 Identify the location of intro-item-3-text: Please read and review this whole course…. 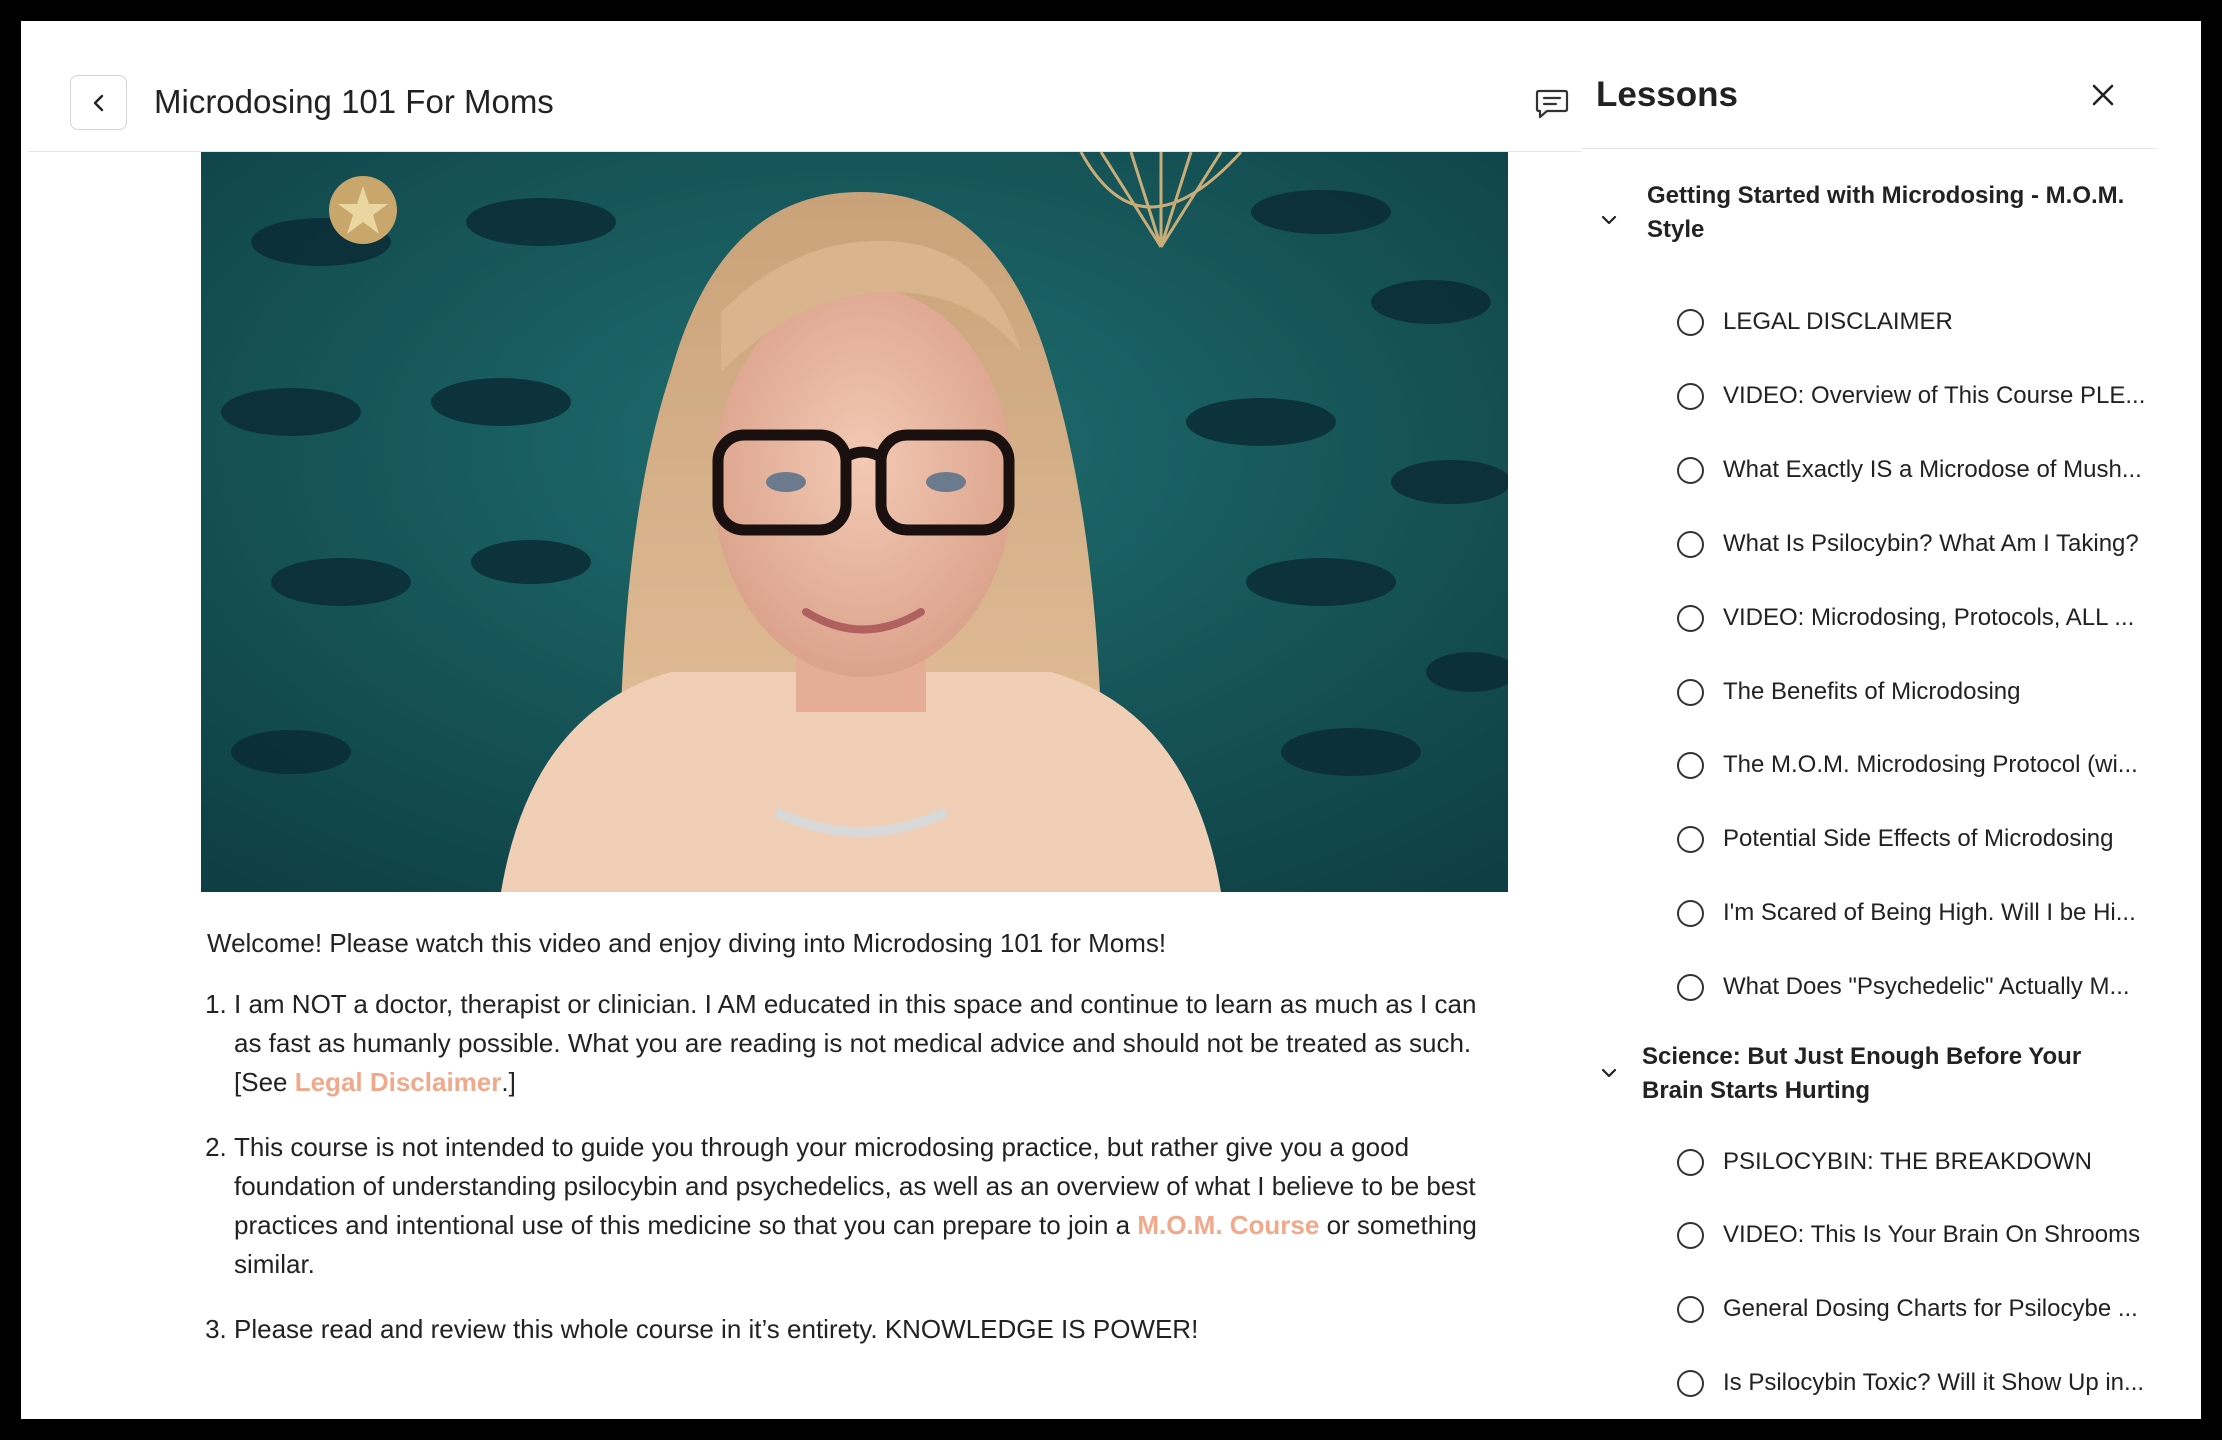
(716, 1329).